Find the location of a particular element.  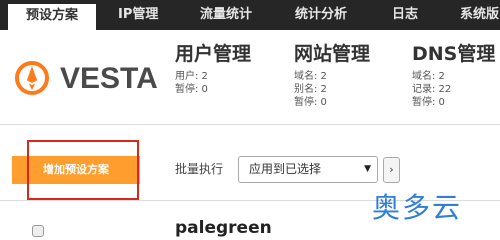

bulk-action-select-value: 应用到已选择 is located at coordinates (285, 169).